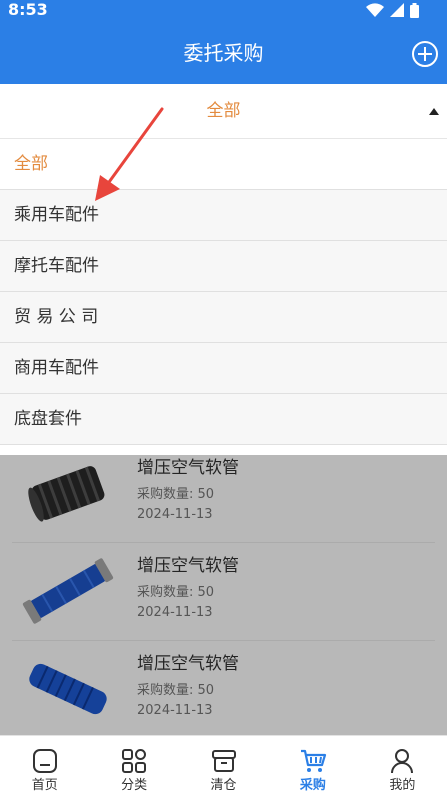 The width and height of the screenshot is (447, 798). Describe the element at coordinates (223, 11) in the screenshot. I see `status-bar: 8:53` at that location.